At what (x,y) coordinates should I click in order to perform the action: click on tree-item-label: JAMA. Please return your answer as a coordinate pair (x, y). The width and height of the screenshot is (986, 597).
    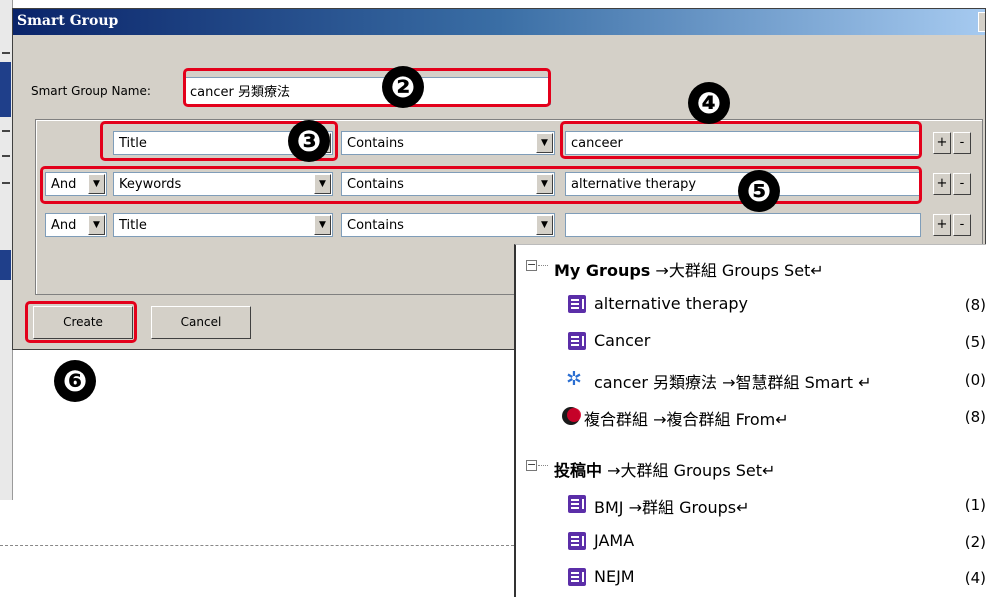
    Looking at the image, I should click on (614, 540).